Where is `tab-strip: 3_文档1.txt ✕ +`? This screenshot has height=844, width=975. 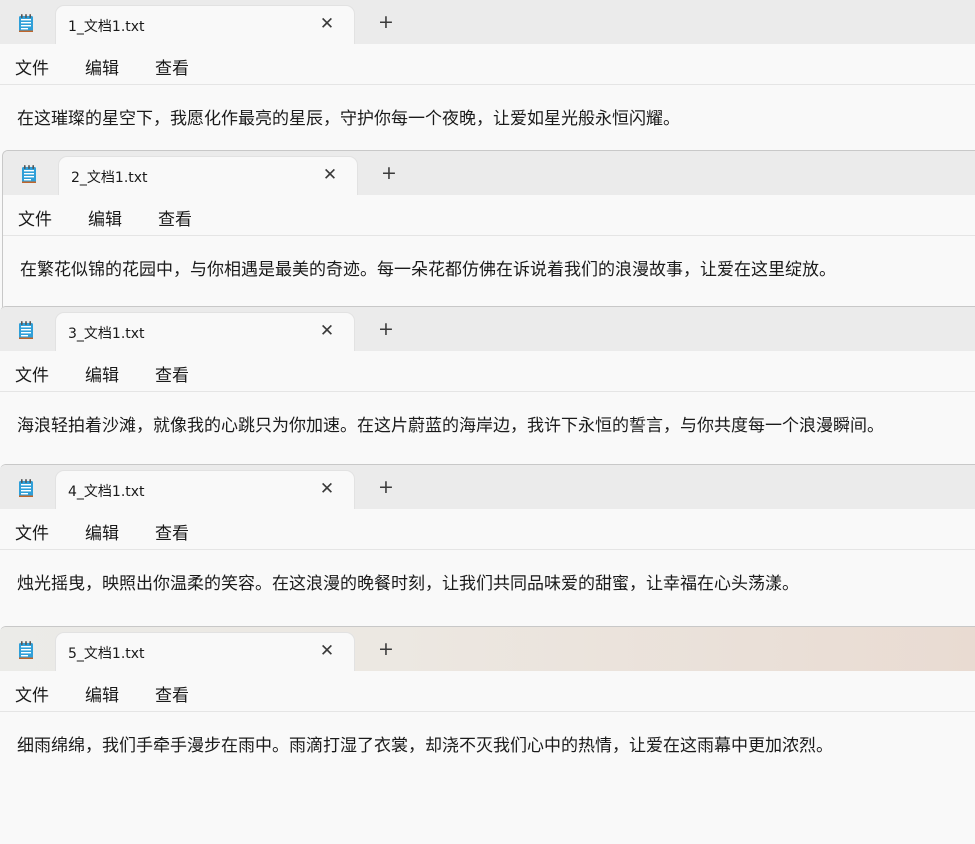
tab-strip: 3_文档1.txt ✕ + is located at coordinates (487, 329).